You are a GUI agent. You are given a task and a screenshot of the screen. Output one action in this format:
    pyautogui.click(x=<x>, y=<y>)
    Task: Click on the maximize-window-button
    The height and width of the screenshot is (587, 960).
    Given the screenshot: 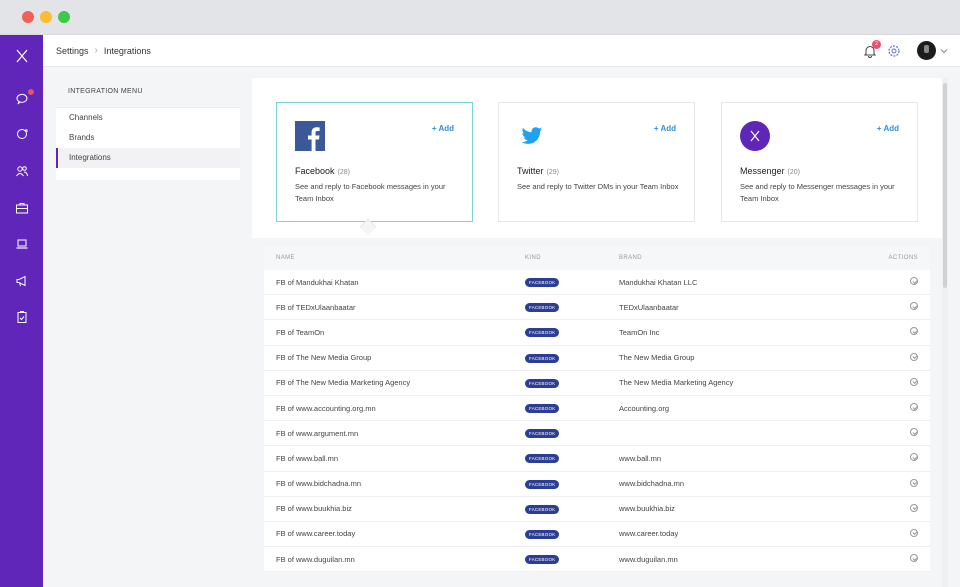 What is the action you would take?
    pyautogui.click(x=64, y=17)
    